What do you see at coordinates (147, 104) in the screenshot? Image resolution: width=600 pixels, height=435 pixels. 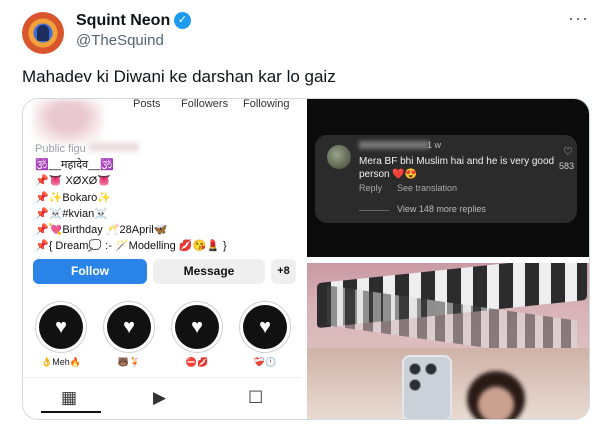 I see `stat-posts: Posts` at bounding box center [147, 104].